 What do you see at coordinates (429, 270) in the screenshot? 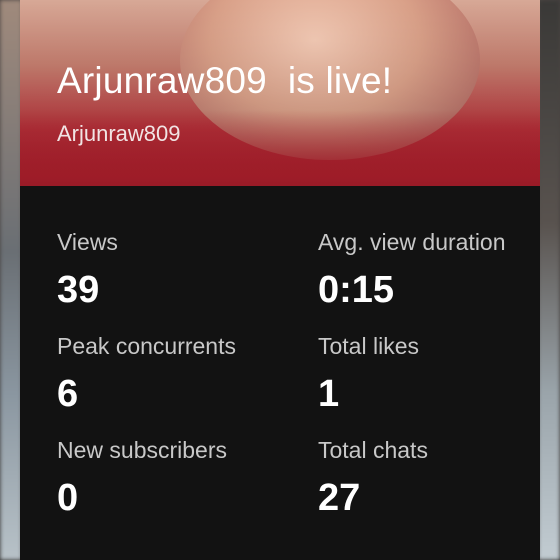
I see `stat-avg-view-duration: Avg. view duration 0:15` at bounding box center [429, 270].